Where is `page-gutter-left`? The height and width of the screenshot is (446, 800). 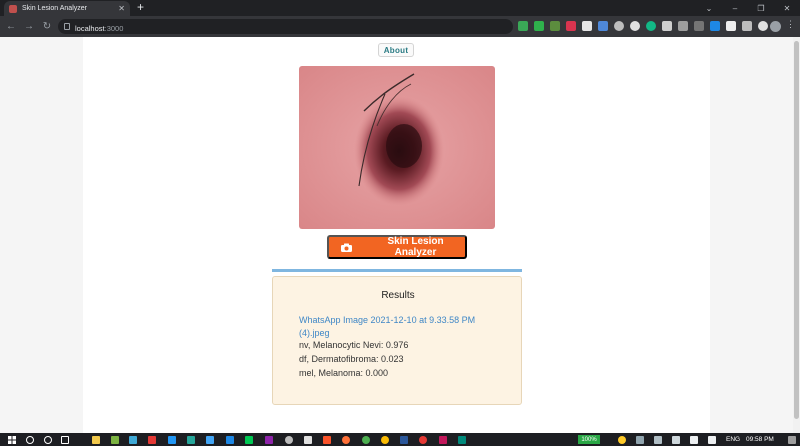 page-gutter-left is located at coordinates (41, 235).